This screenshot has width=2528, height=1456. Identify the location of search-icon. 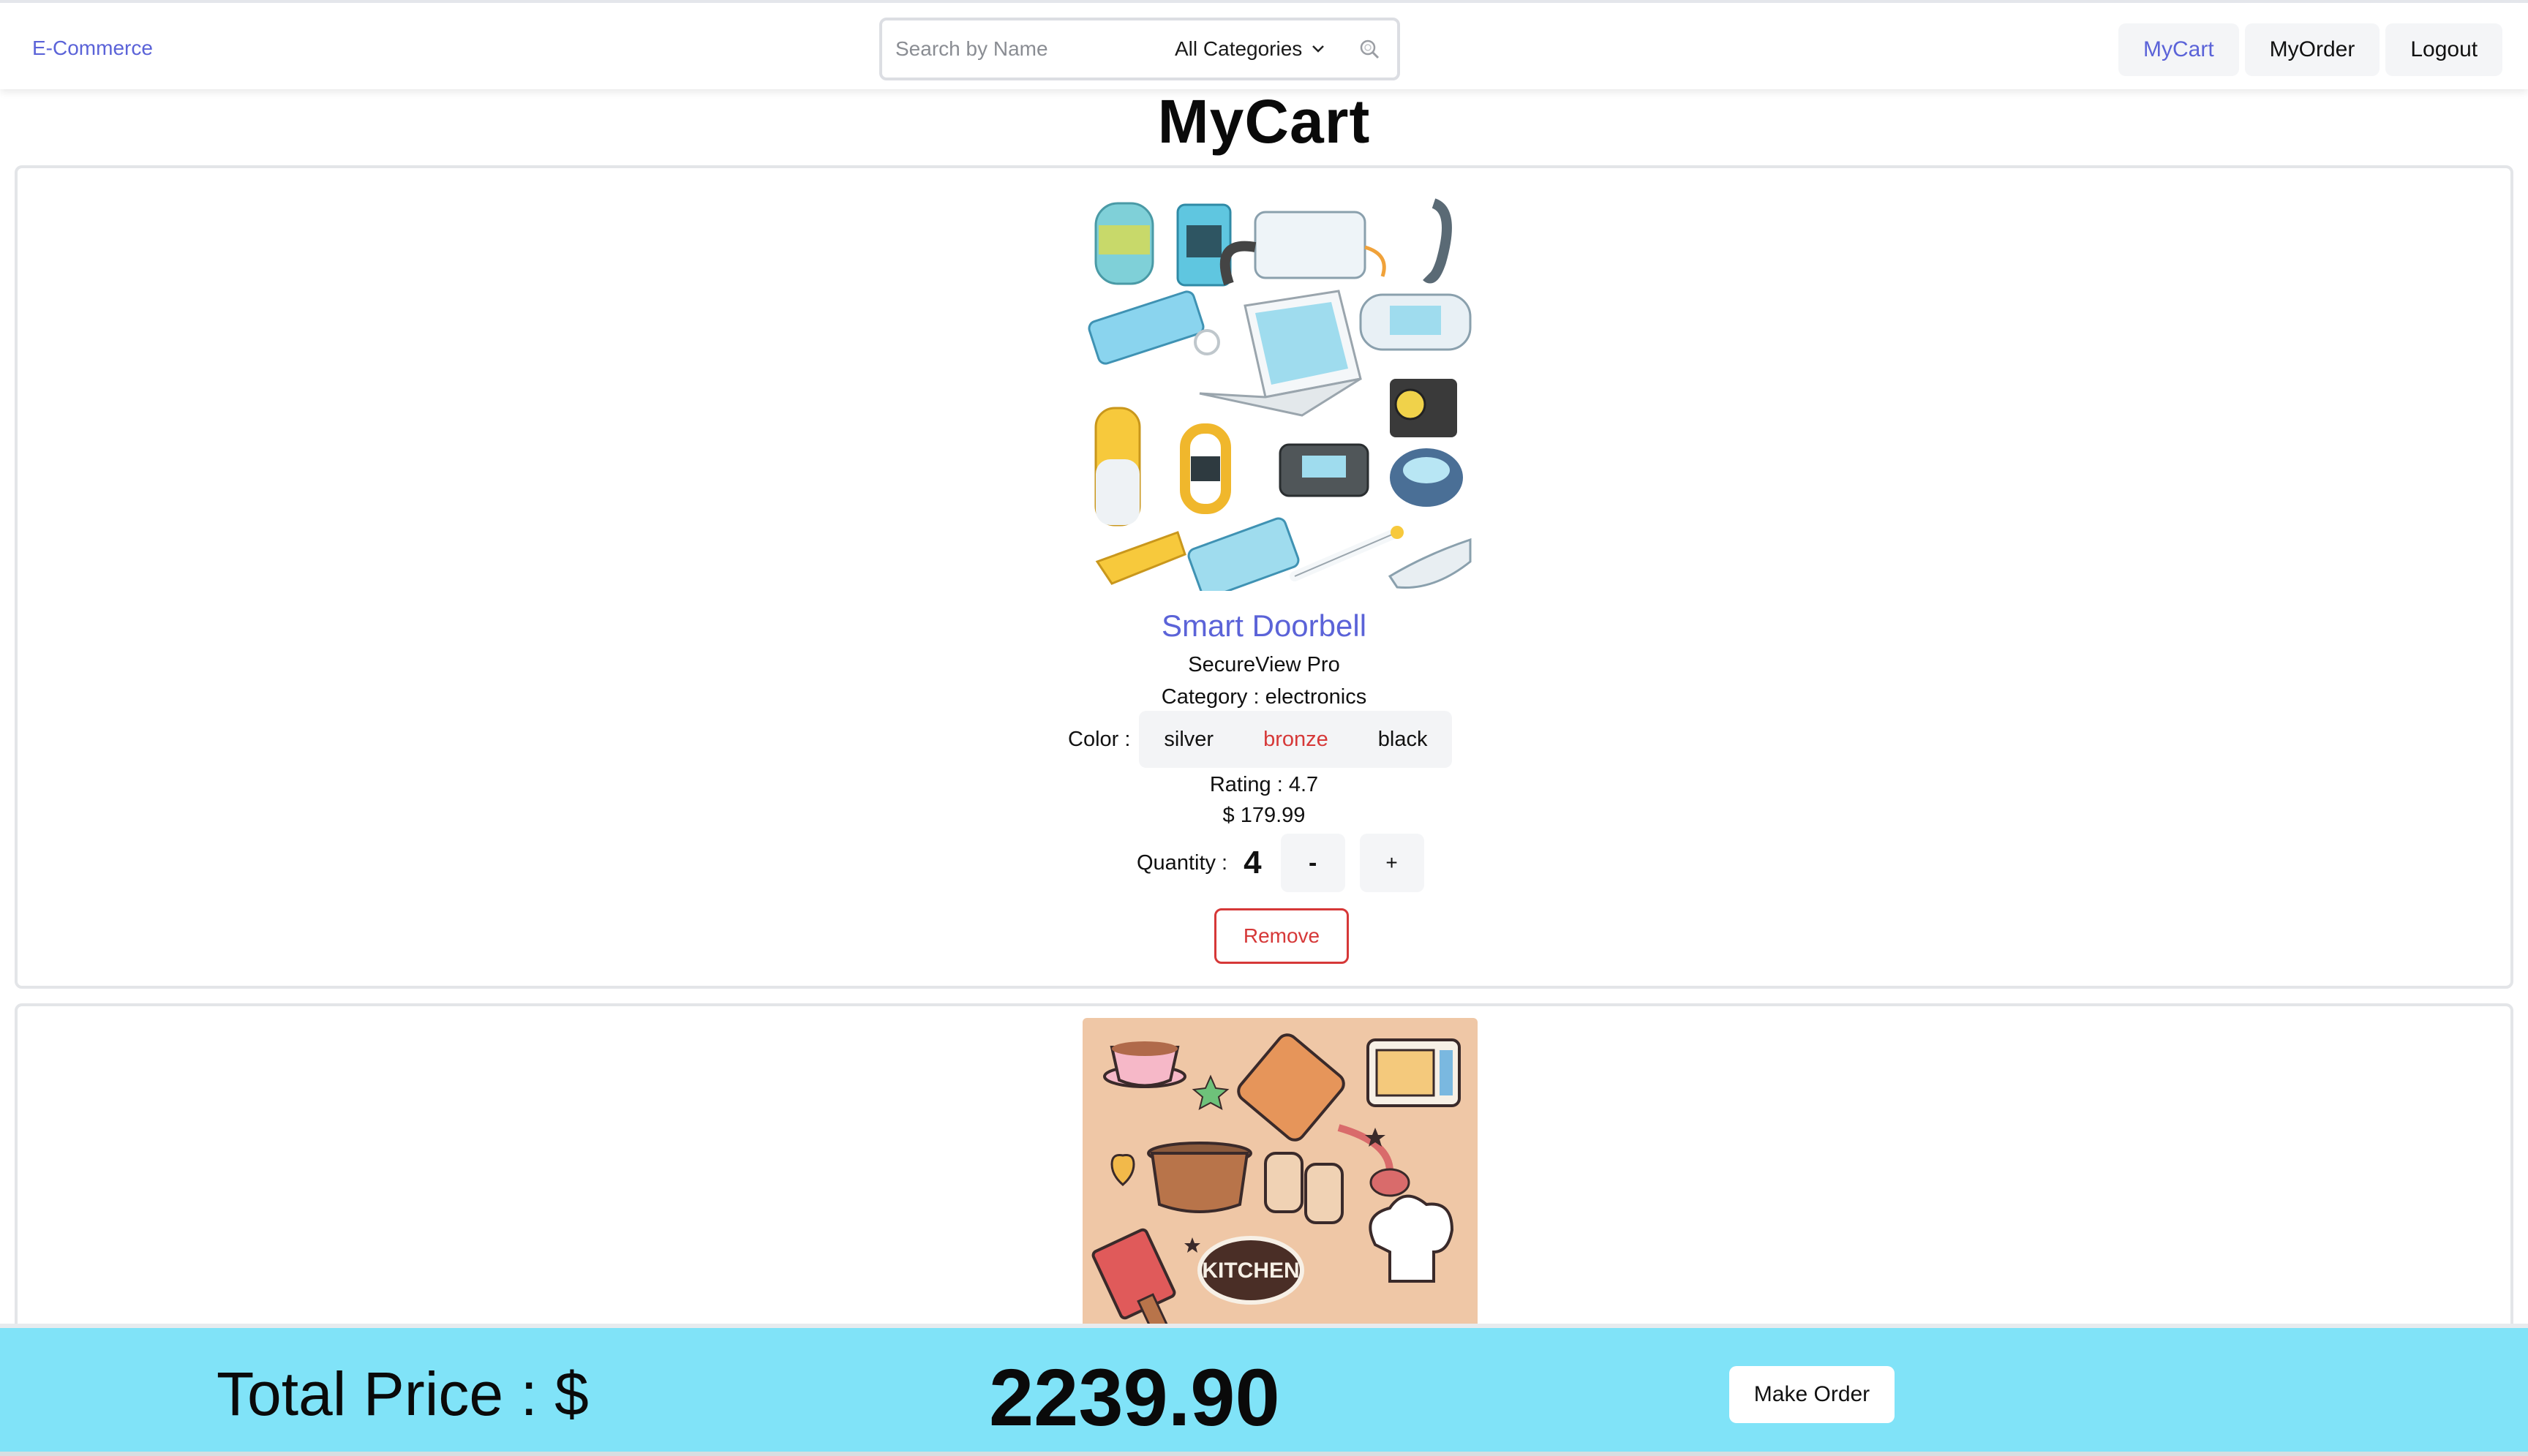
(1370, 49).